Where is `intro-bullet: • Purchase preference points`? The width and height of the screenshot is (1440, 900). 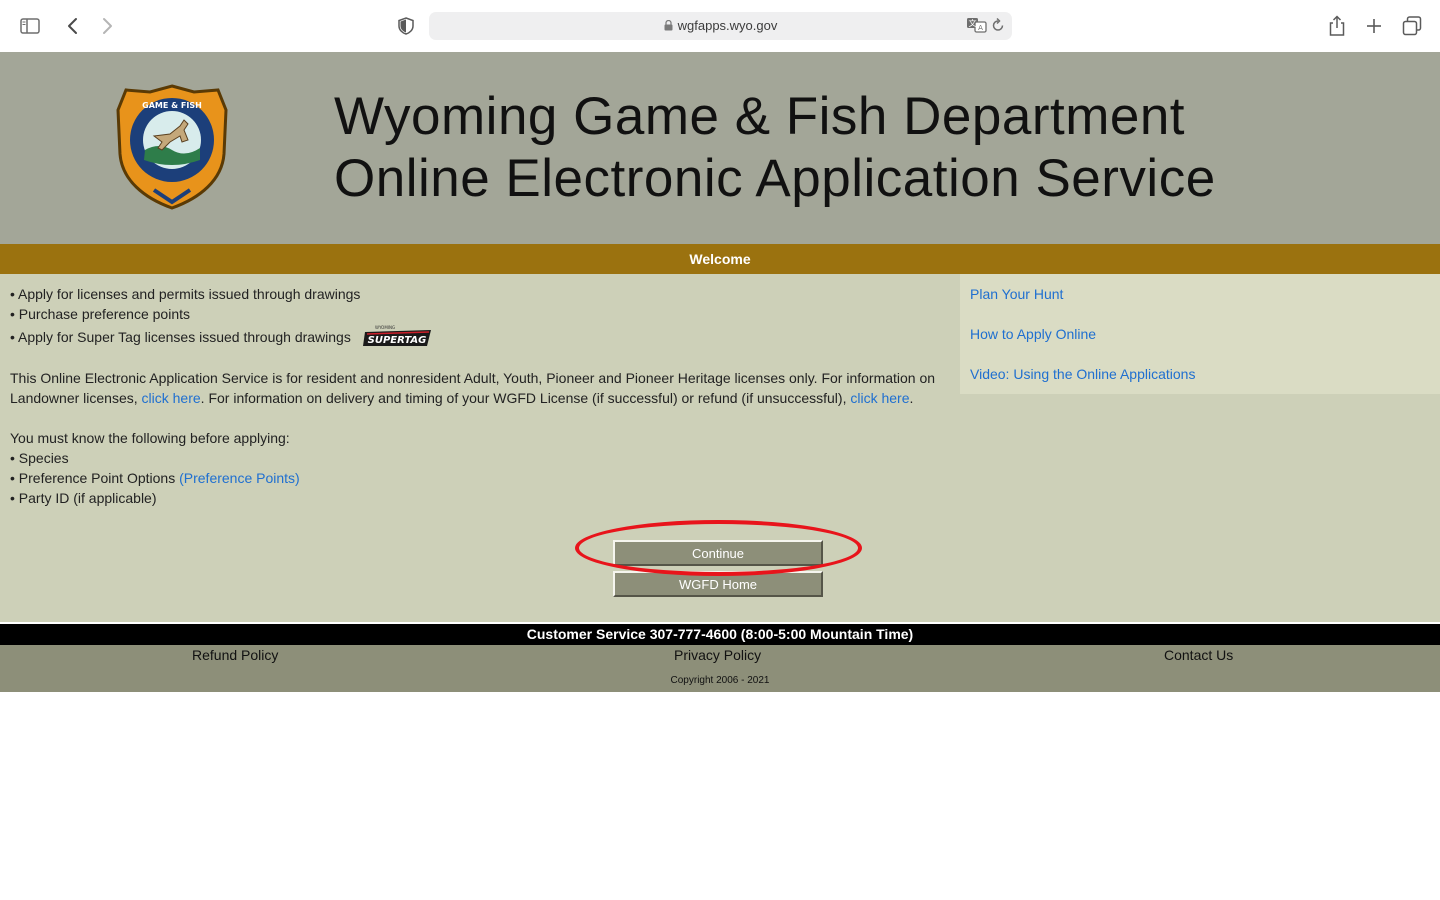
intro-bullet: • Purchase preference points is located at coordinates (100, 314).